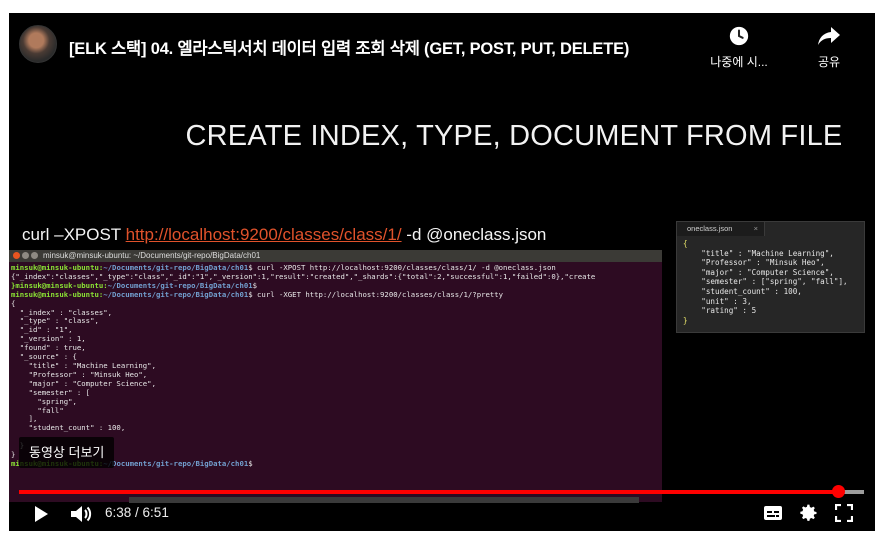 This screenshot has width=882, height=536. Describe the element at coordinates (514, 136) in the screenshot. I see `slide-heading: CREATE INDEX, TYPE, DOCUMENT FROM FILE` at that location.